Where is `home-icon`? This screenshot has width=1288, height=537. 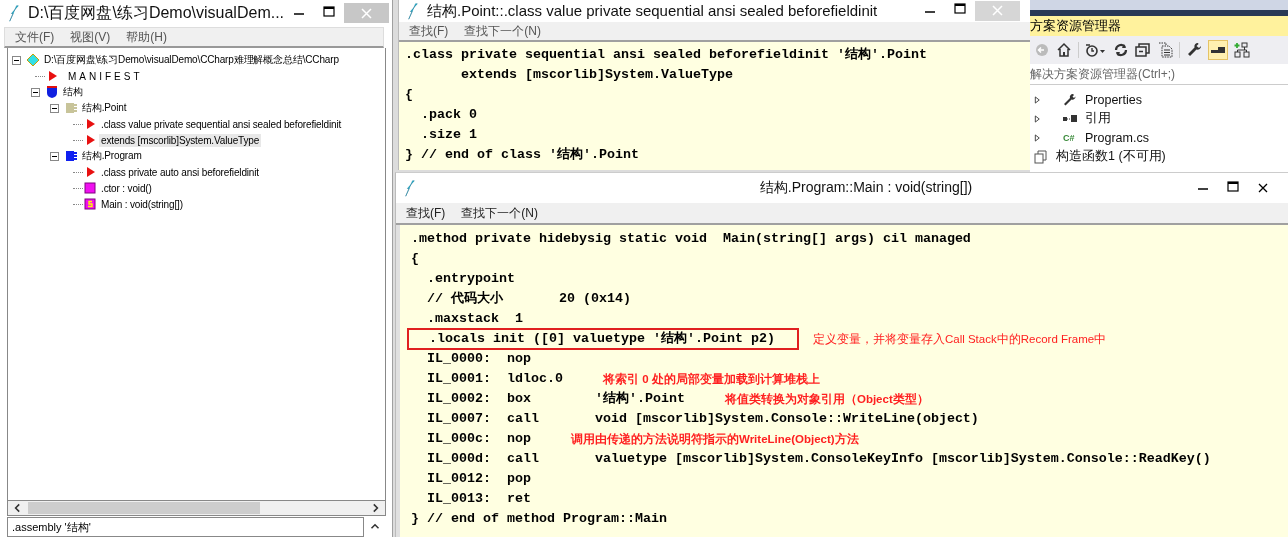 home-icon is located at coordinates (1064, 50).